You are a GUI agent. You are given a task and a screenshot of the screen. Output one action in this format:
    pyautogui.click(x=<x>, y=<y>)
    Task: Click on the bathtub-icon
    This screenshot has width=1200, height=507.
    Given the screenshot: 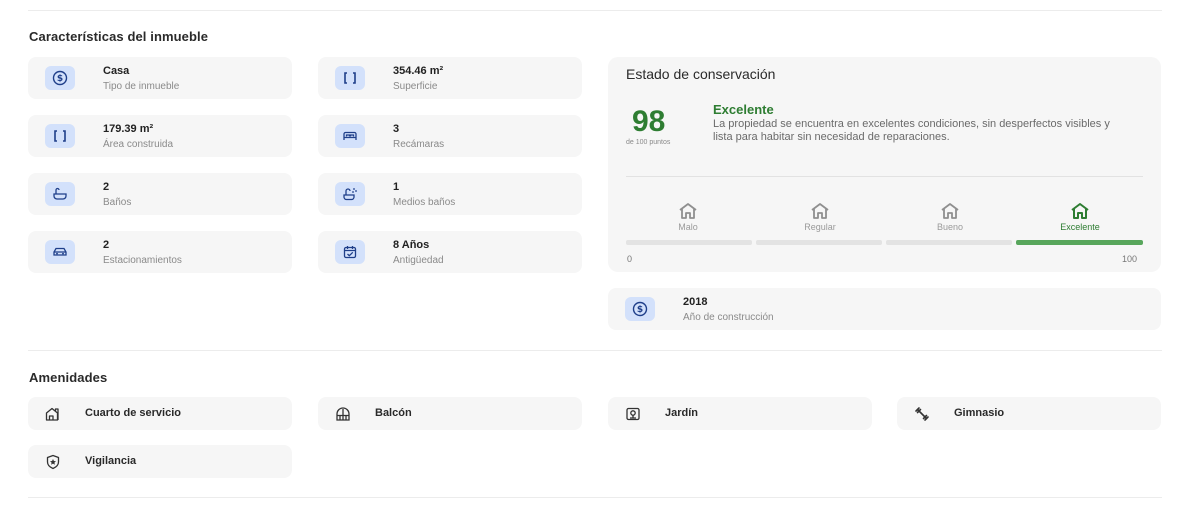 What is the action you would take?
    pyautogui.click(x=60, y=194)
    